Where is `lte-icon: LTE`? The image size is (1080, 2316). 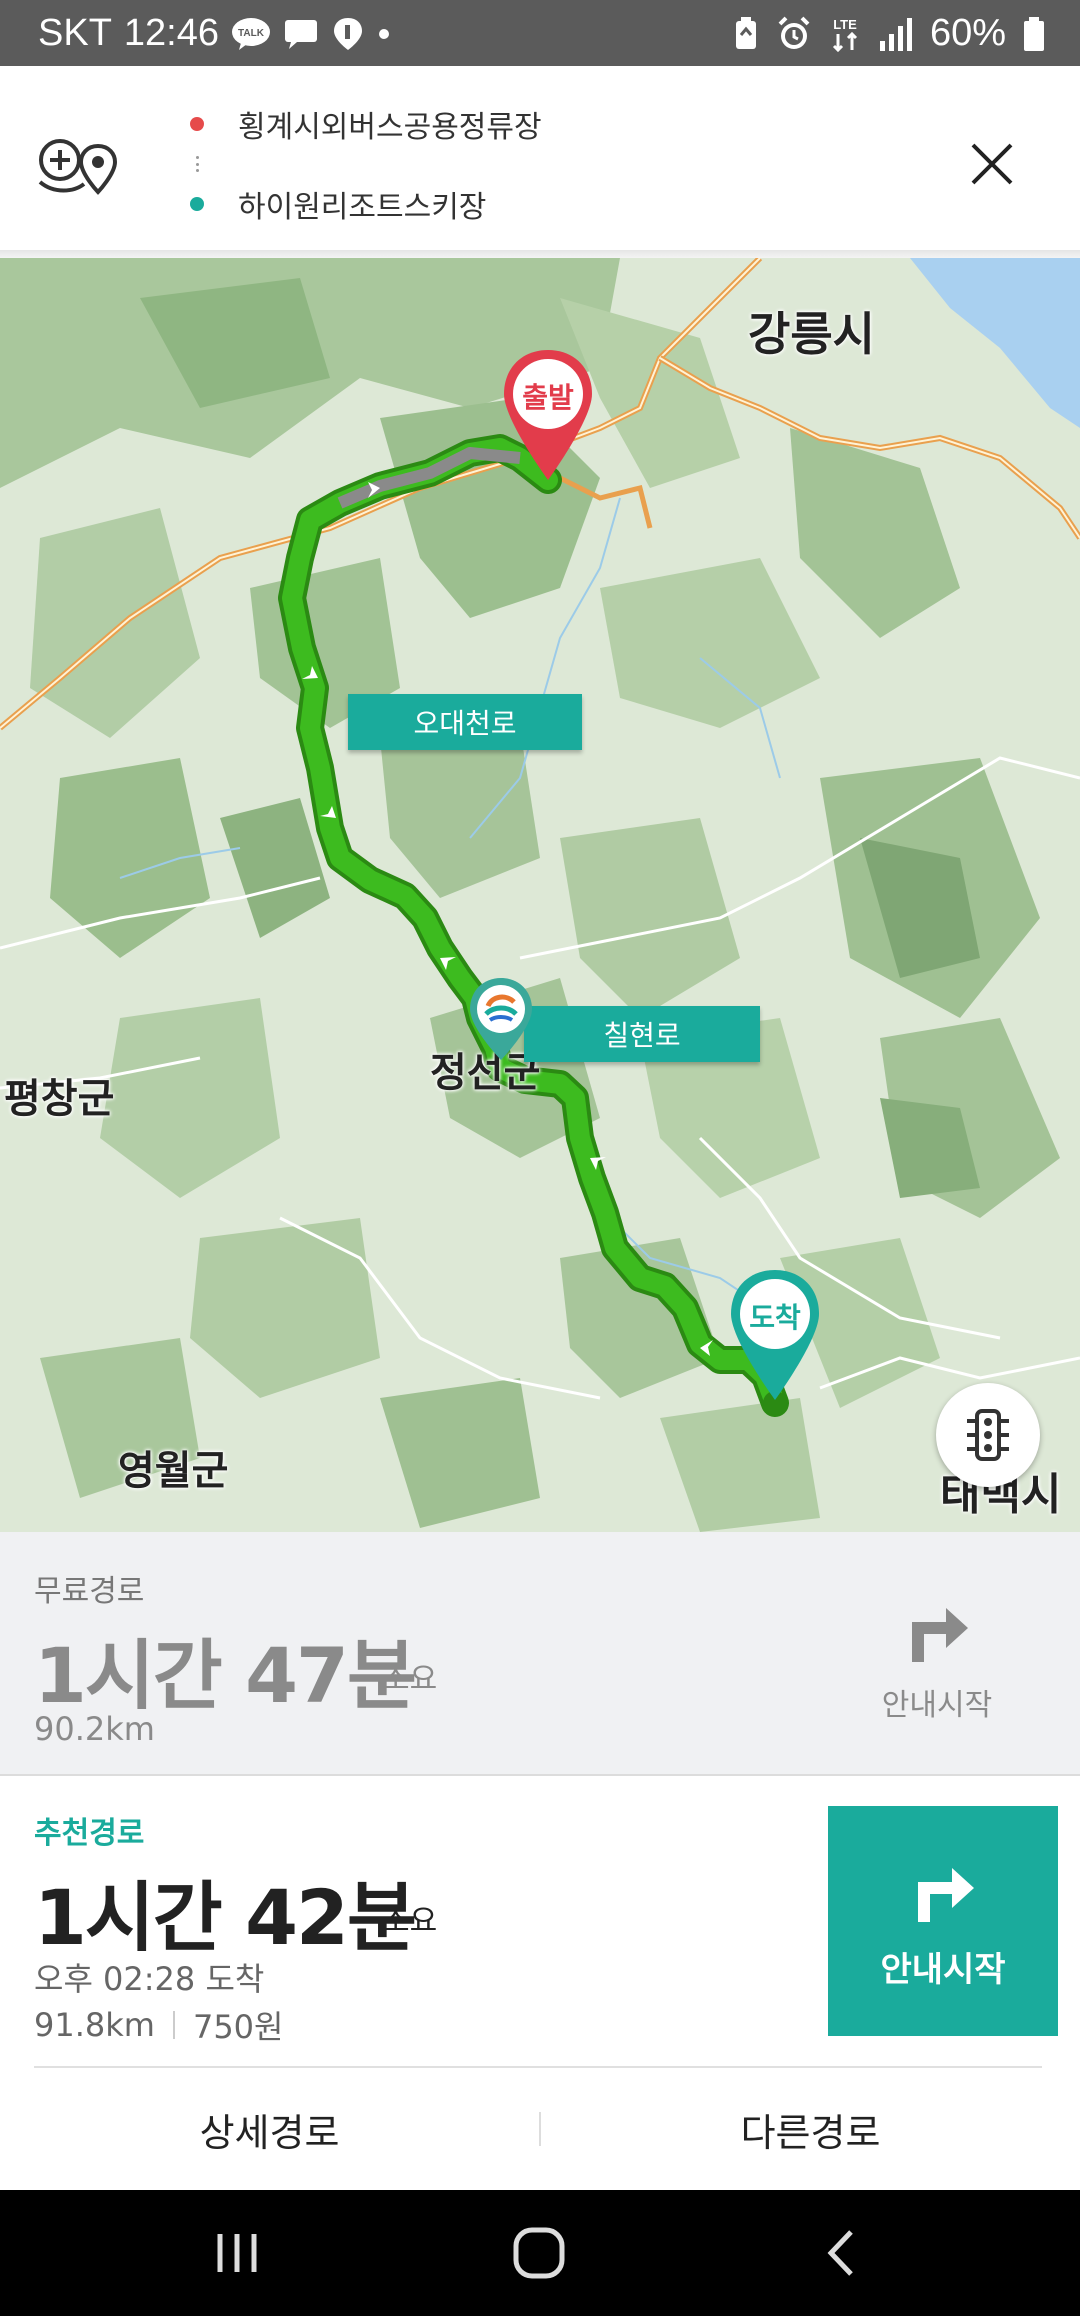
lte-icon: LTE is located at coordinates (845, 34).